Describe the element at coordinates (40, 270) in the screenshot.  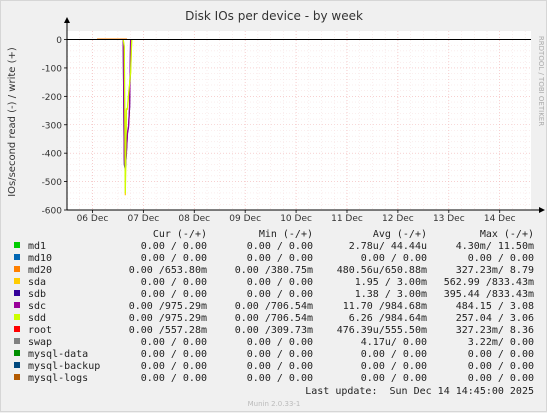
I see `legend-name-md20: md20` at that location.